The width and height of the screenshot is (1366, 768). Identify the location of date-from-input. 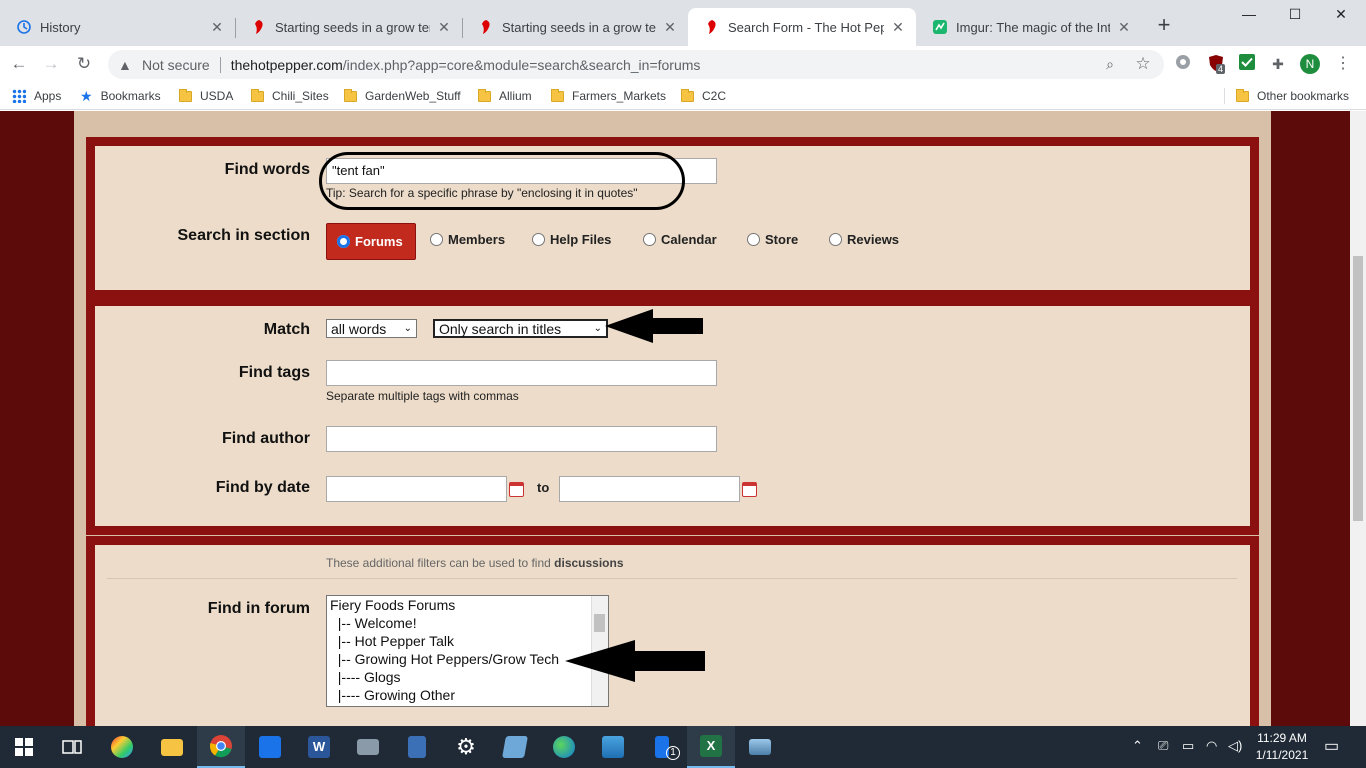
(416, 489).